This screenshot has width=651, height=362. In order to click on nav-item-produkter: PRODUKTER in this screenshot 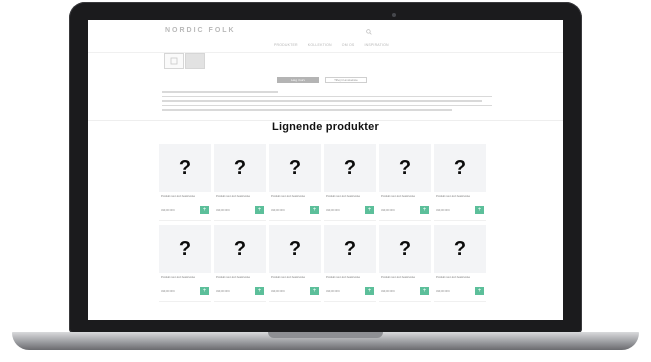, I will do `click(286, 45)`.